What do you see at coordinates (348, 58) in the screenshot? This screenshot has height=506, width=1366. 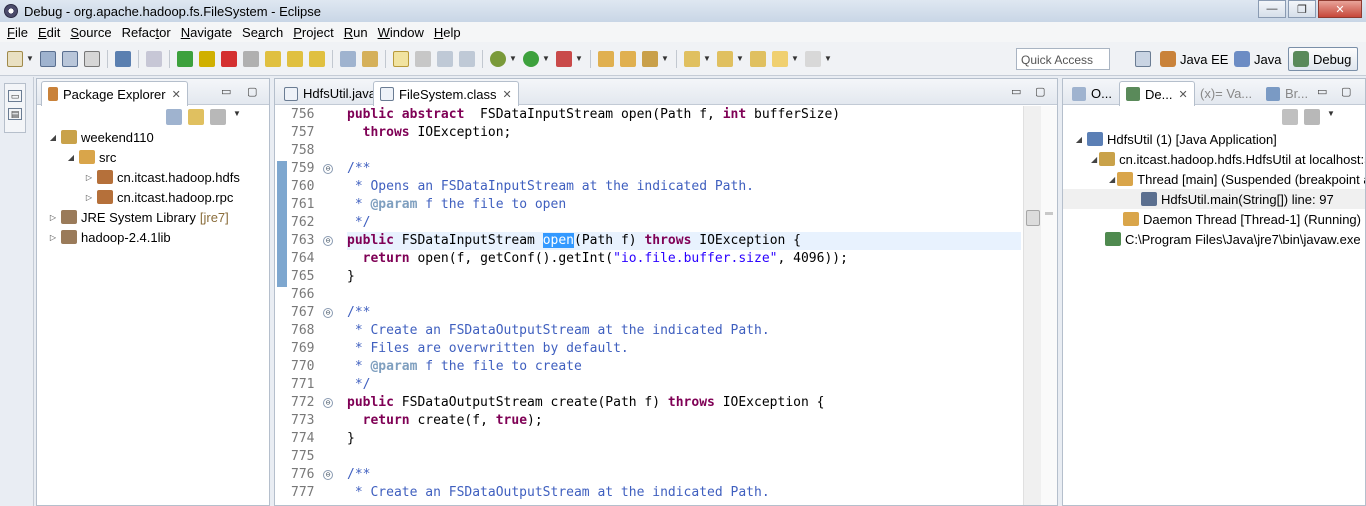 I see `drop-to-frame-icon` at bounding box center [348, 58].